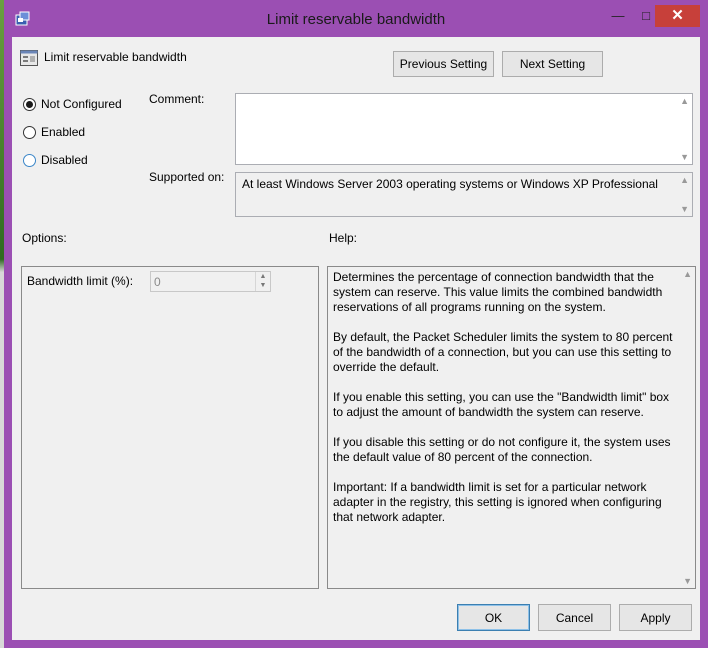  Describe the element at coordinates (115, 57) in the screenshot. I see `setting-title: Limit reservable bandwidth` at that location.